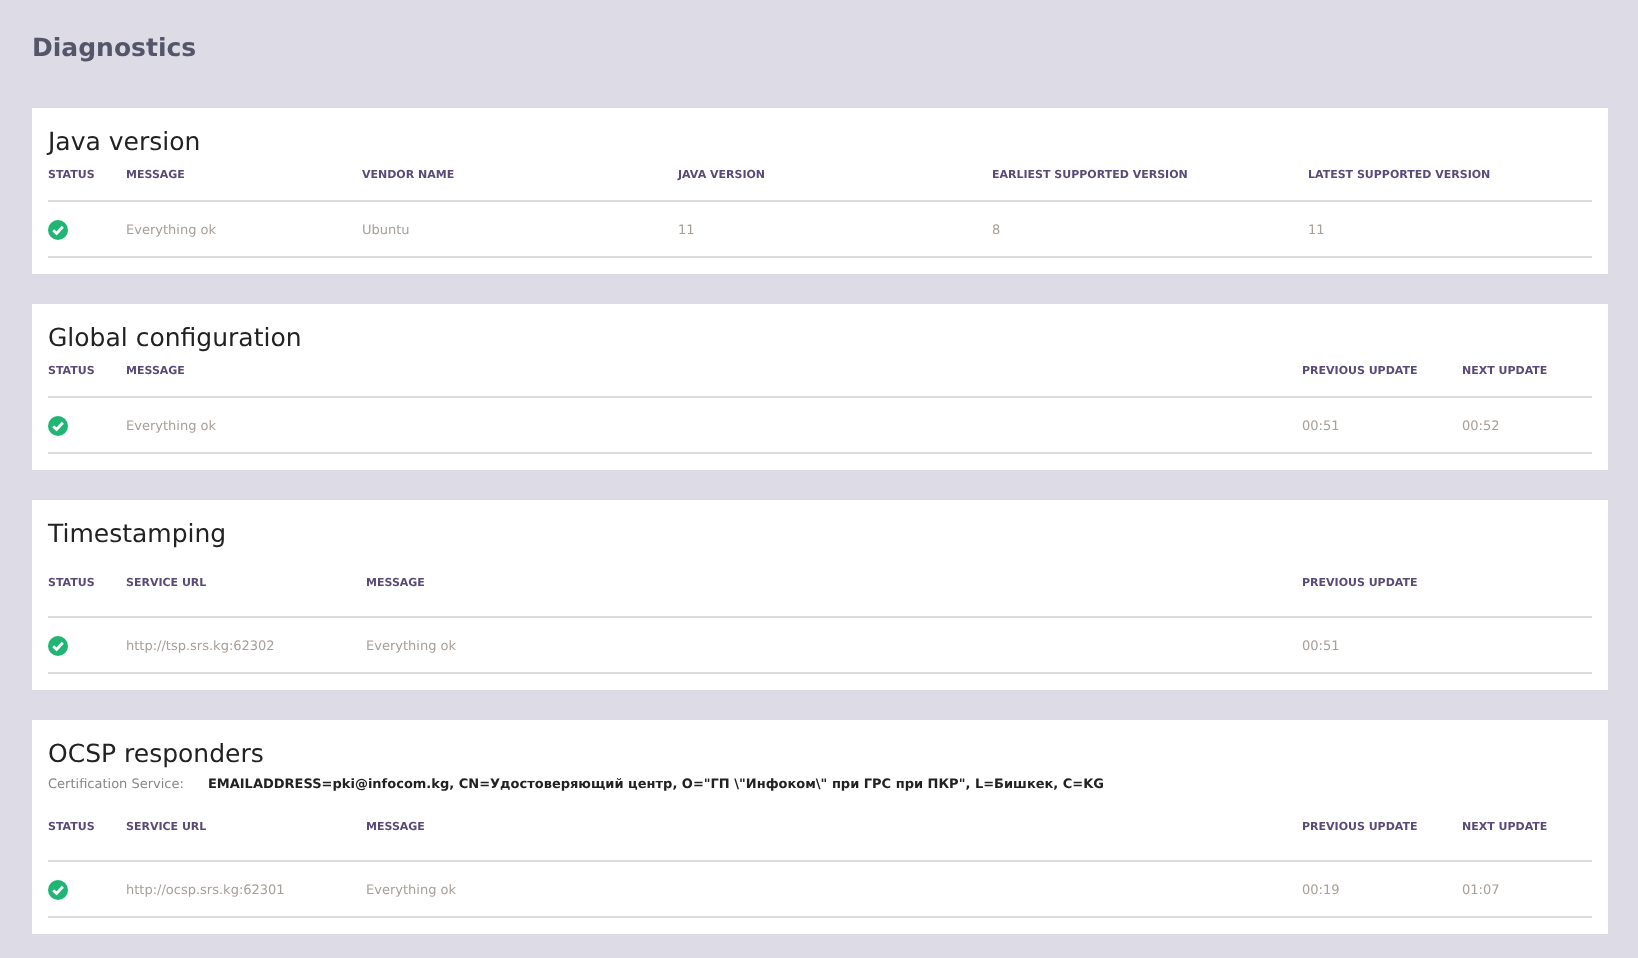 Image resolution: width=1638 pixels, height=958 pixels. What do you see at coordinates (123, 141) in the screenshot?
I see `card-title: Java version` at bounding box center [123, 141].